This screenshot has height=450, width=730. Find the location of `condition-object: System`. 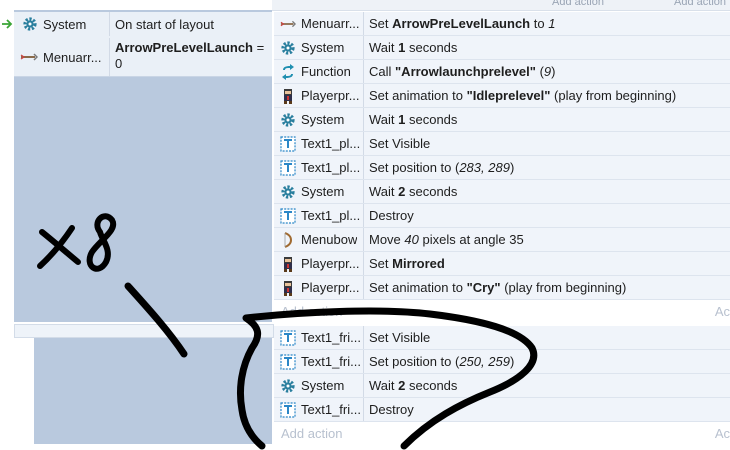

condition-object: System is located at coordinates (62, 24).